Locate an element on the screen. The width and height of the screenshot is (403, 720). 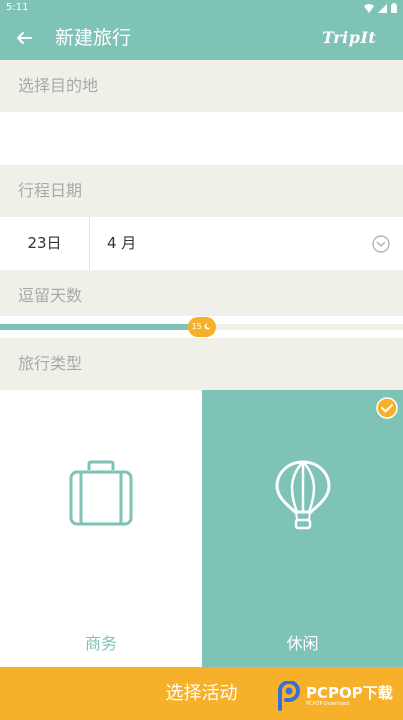
stay-days-slider: 15 is located at coordinates (201, 327).